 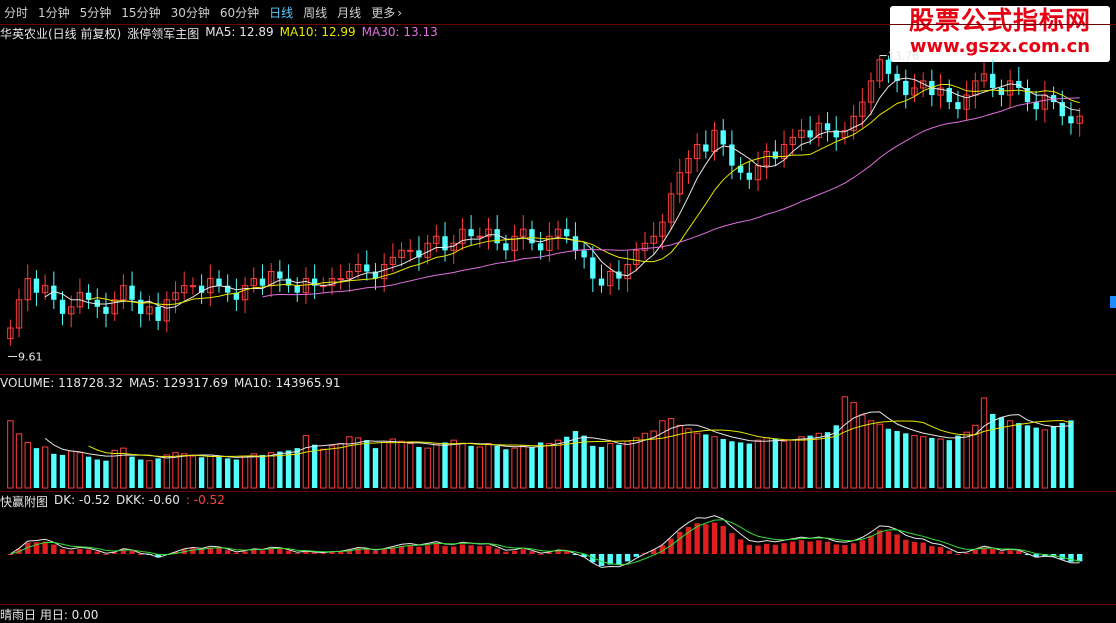 I want to click on right-scroll-marker, so click(x=1113, y=302).